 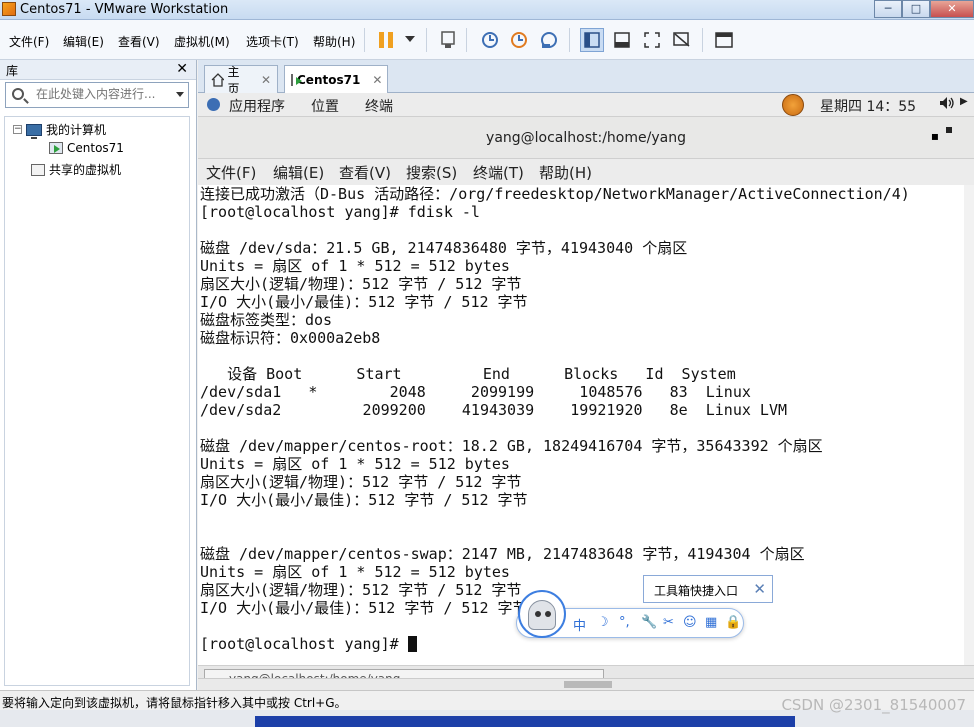 I want to click on library-search, so click(x=97, y=95).